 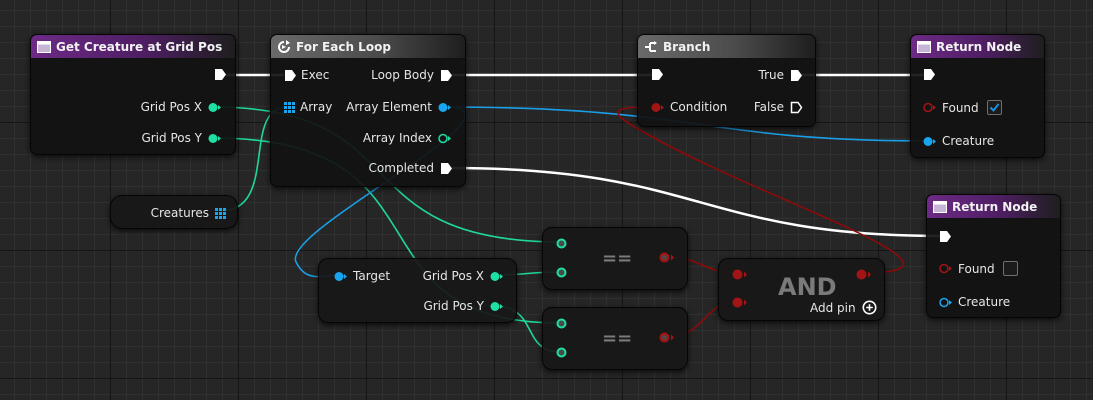 I want to click on creatures-variable-node: Creatures, so click(x=174, y=212).